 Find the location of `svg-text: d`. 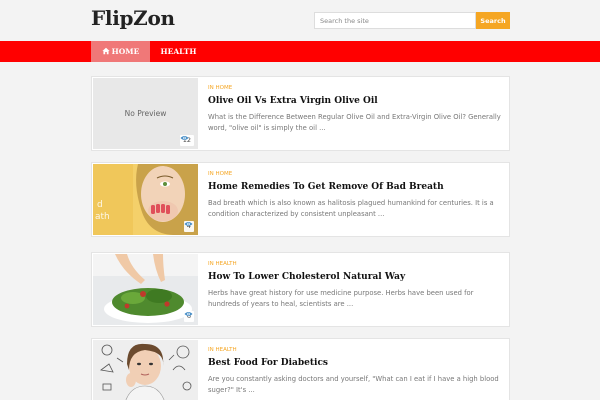

svg-text: d is located at coordinates (100, 205).